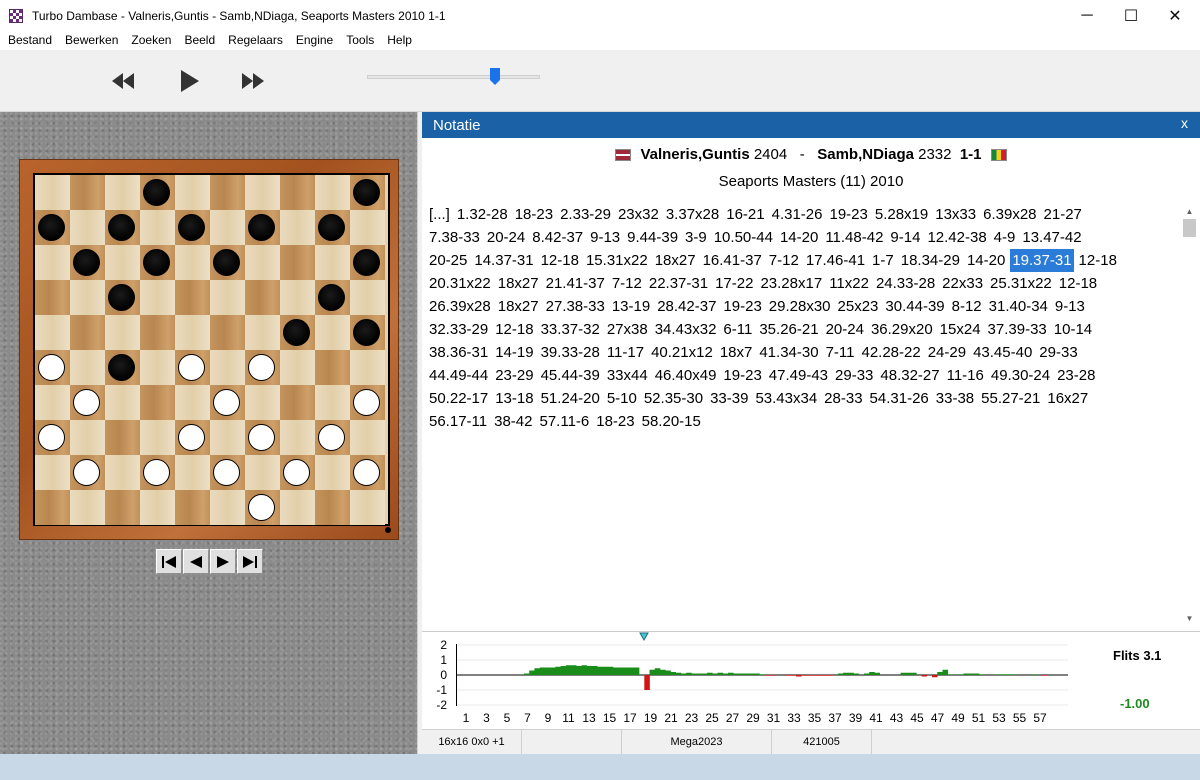 This screenshot has height=780, width=1200. Describe the element at coordinates (673, 398) in the screenshot. I see `move: 52.35-30` at that location.